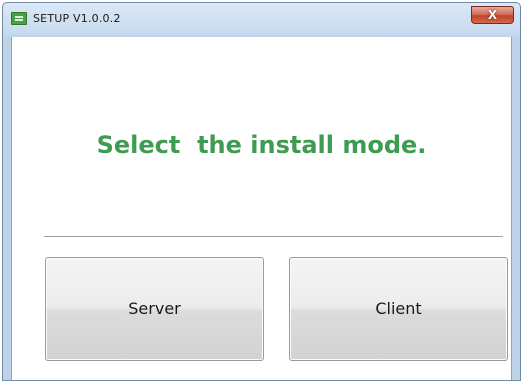  Describe the element at coordinates (273, 236) in the screenshot. I see `divider` at that location.